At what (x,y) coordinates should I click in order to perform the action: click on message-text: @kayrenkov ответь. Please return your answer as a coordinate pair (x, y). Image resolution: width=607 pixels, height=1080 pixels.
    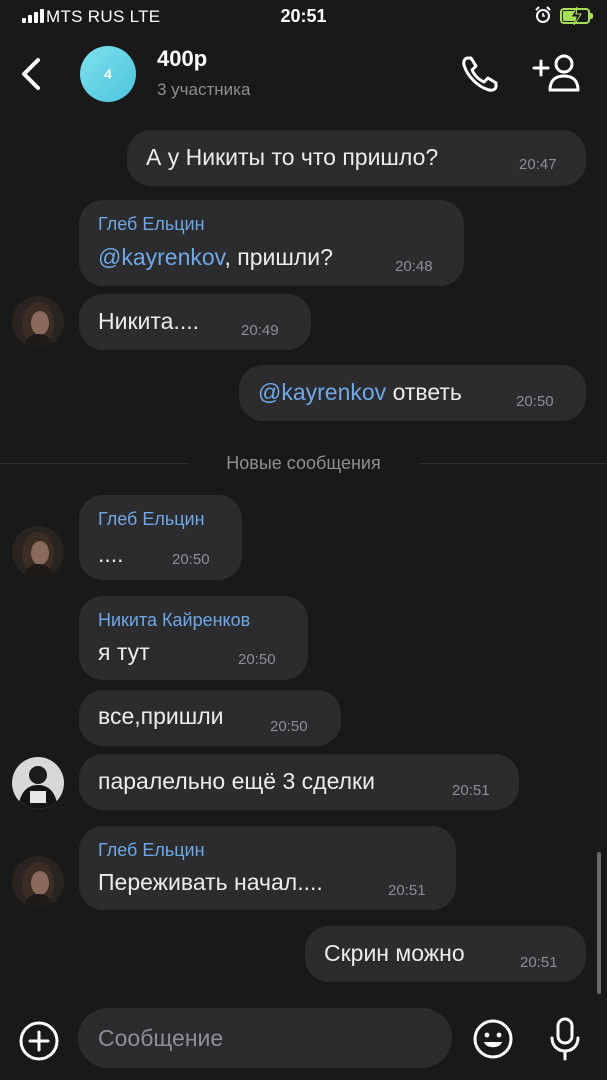
    Looking at the image, I should click on (360, 392).